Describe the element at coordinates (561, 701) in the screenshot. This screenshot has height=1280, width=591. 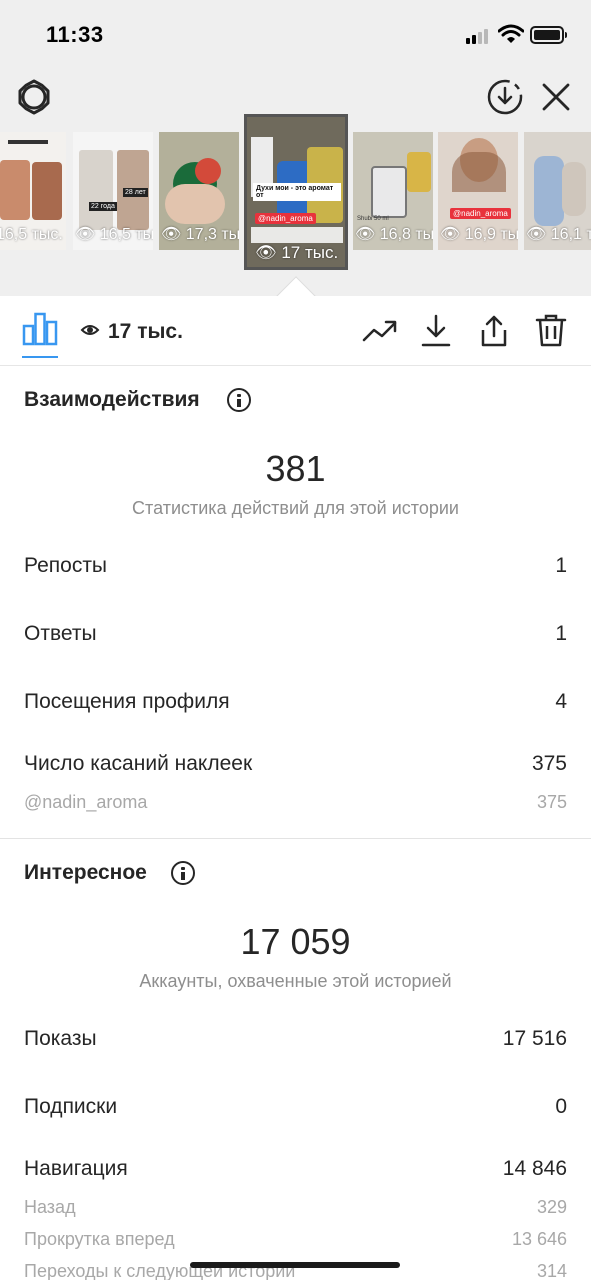
I see `metric-value: 4` at that location.